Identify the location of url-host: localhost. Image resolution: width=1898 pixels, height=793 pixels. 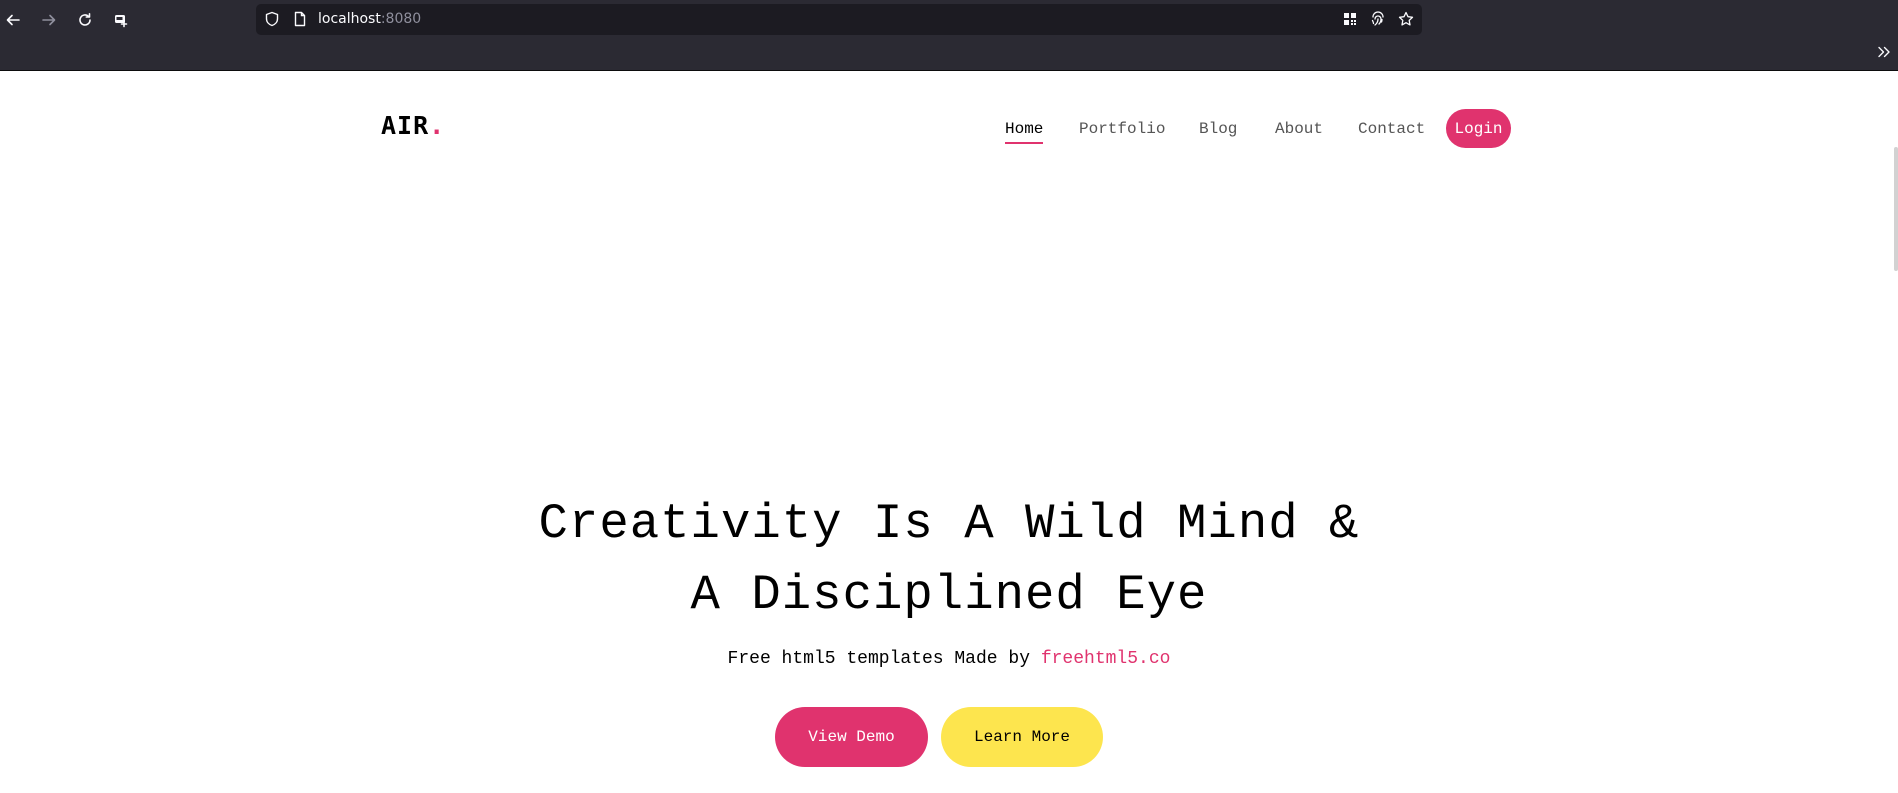
(349, 19).